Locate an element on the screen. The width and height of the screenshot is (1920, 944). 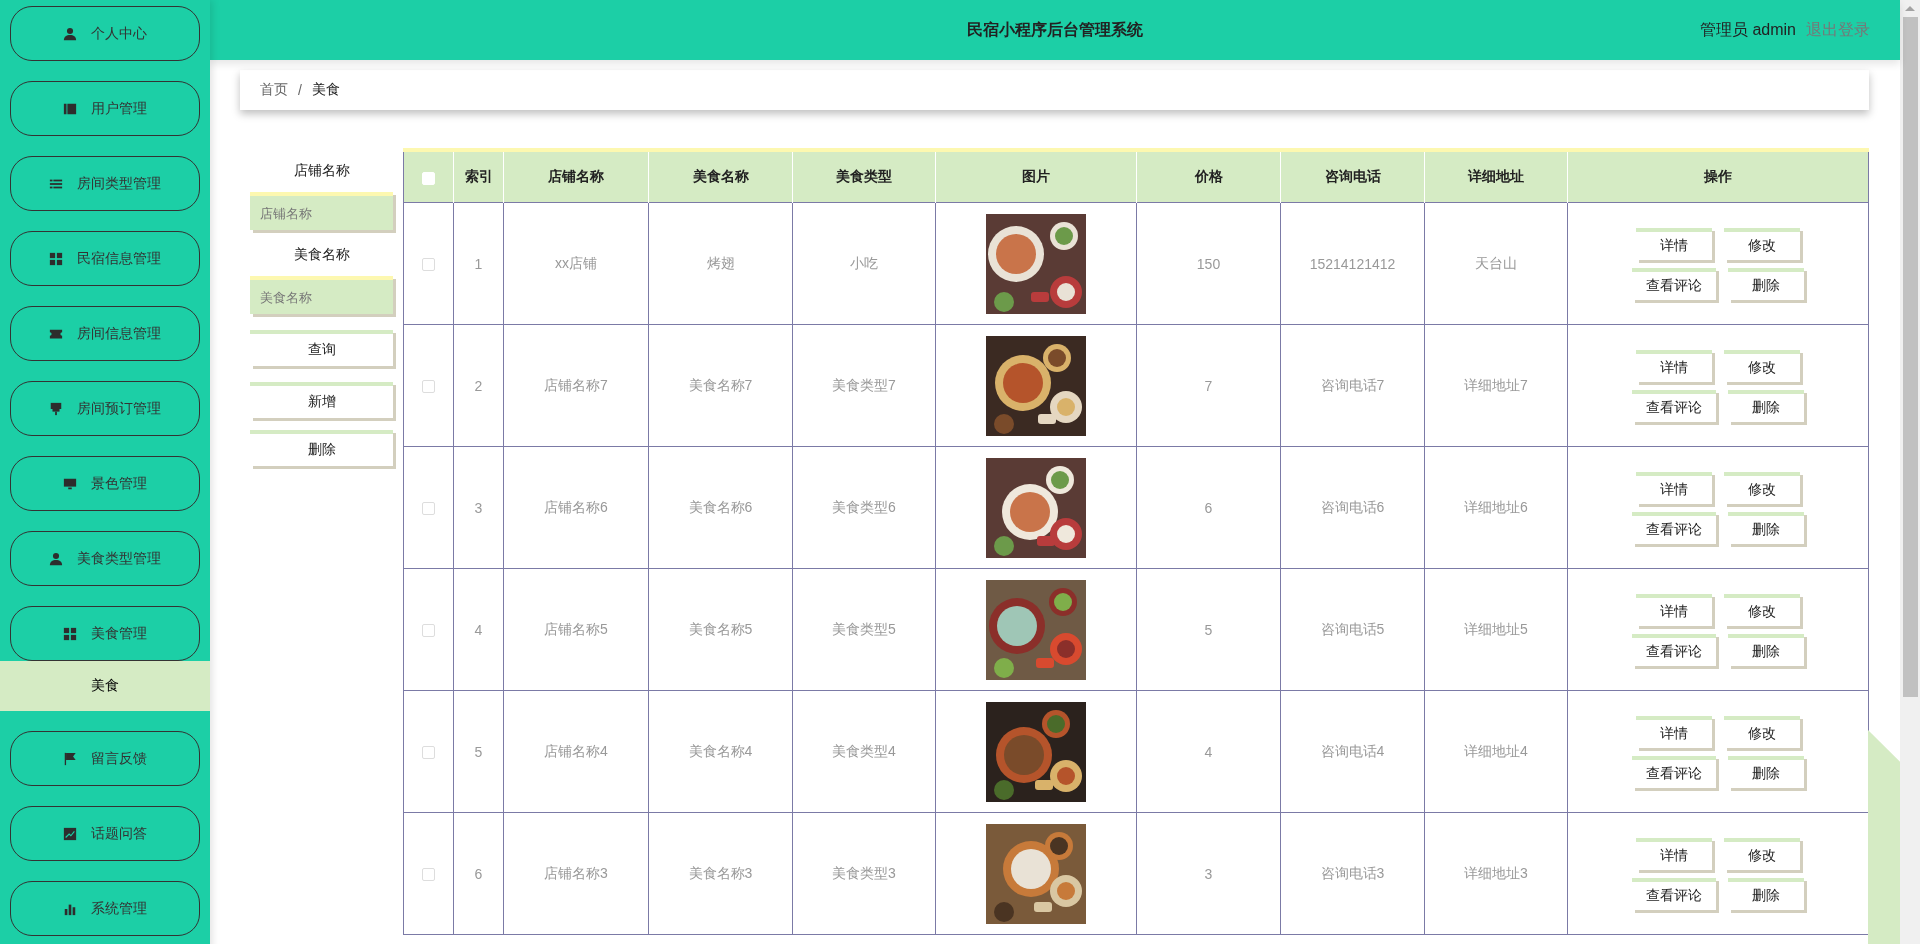
scrollbar is located at coordinates (1910, 472).